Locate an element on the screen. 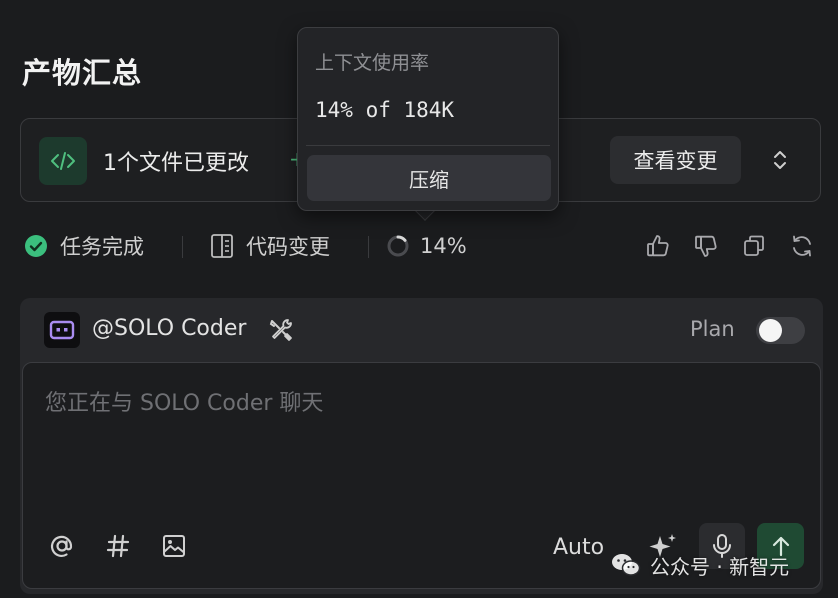  code-icon is located at coordinates (63, 161).